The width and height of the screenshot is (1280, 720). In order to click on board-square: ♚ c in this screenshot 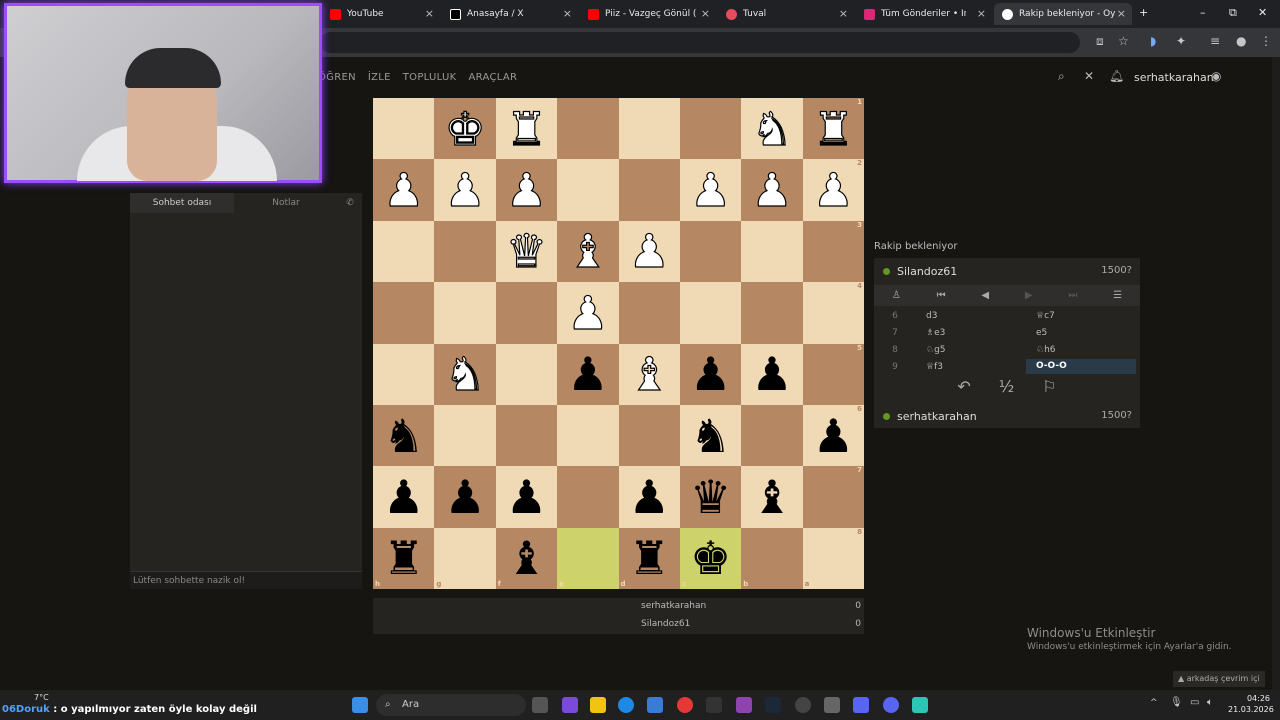, I will do `click(710, 558)`.